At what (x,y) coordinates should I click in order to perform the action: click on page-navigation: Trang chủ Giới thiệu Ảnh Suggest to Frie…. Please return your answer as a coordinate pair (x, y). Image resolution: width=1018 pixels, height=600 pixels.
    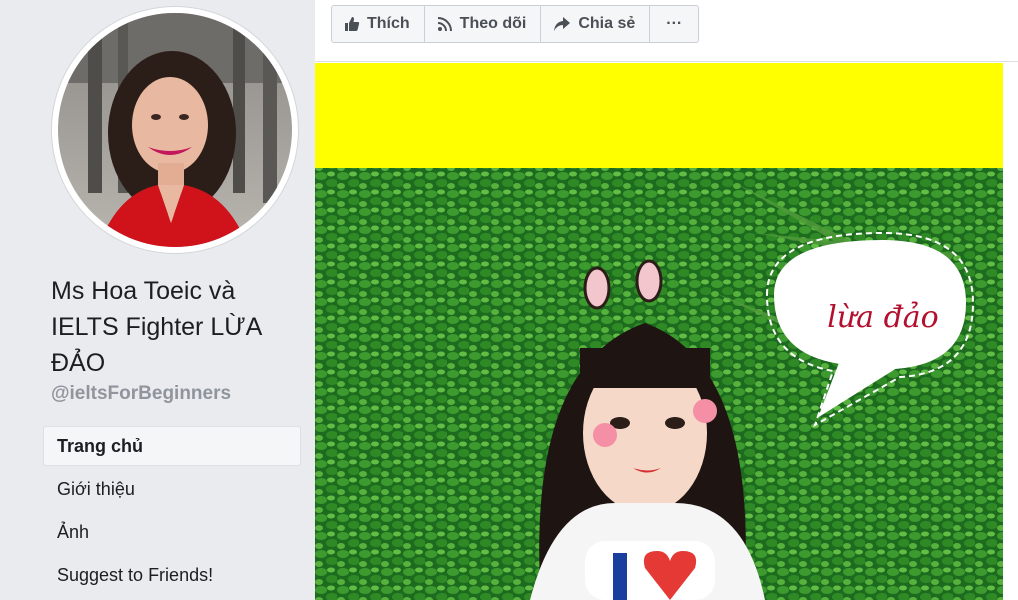
    Looking at the image, I should click on (172, 513).